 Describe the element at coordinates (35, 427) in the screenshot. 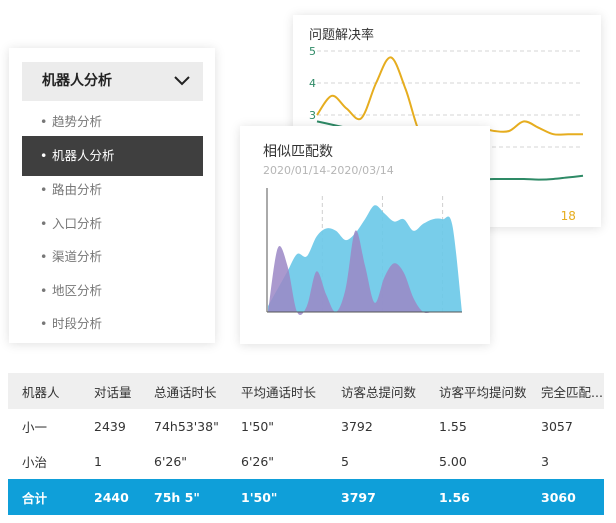

I see `table-cell: 小一` at that location.